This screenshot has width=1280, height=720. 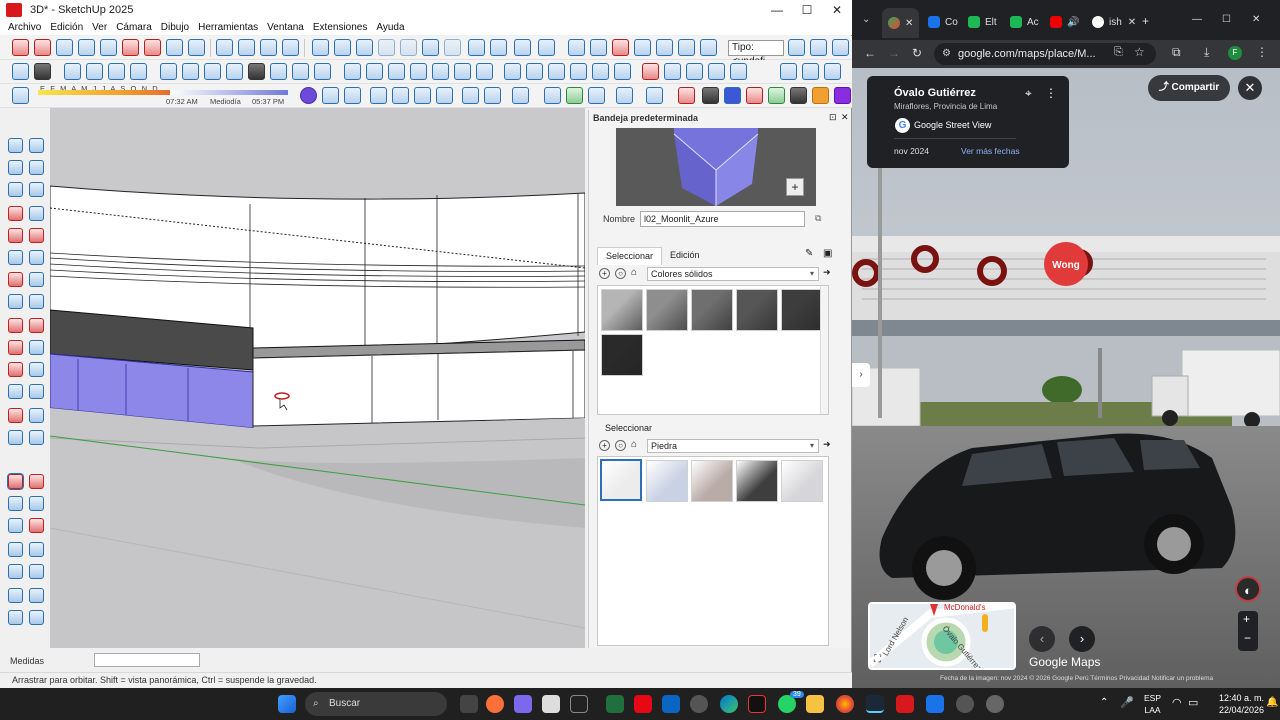 I want to click on house-right-icon, so click(x=418, y=71).